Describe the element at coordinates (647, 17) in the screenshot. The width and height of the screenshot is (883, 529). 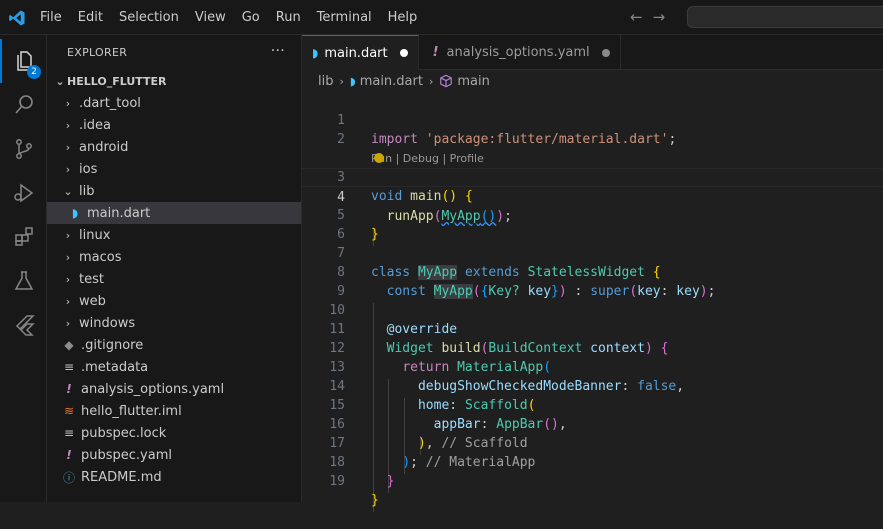
I see `navigation-arrows: ← →` at that location.